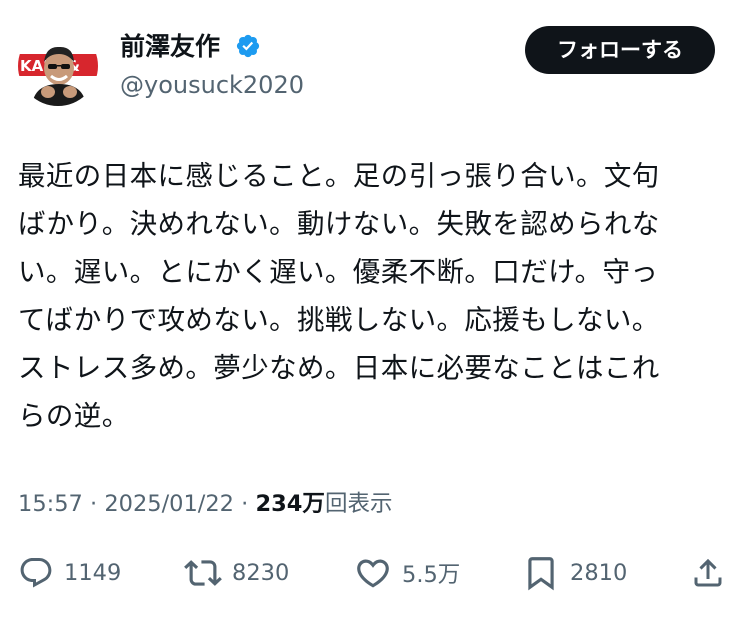  I want to click on avatar: KABU&, so click(58, 66).